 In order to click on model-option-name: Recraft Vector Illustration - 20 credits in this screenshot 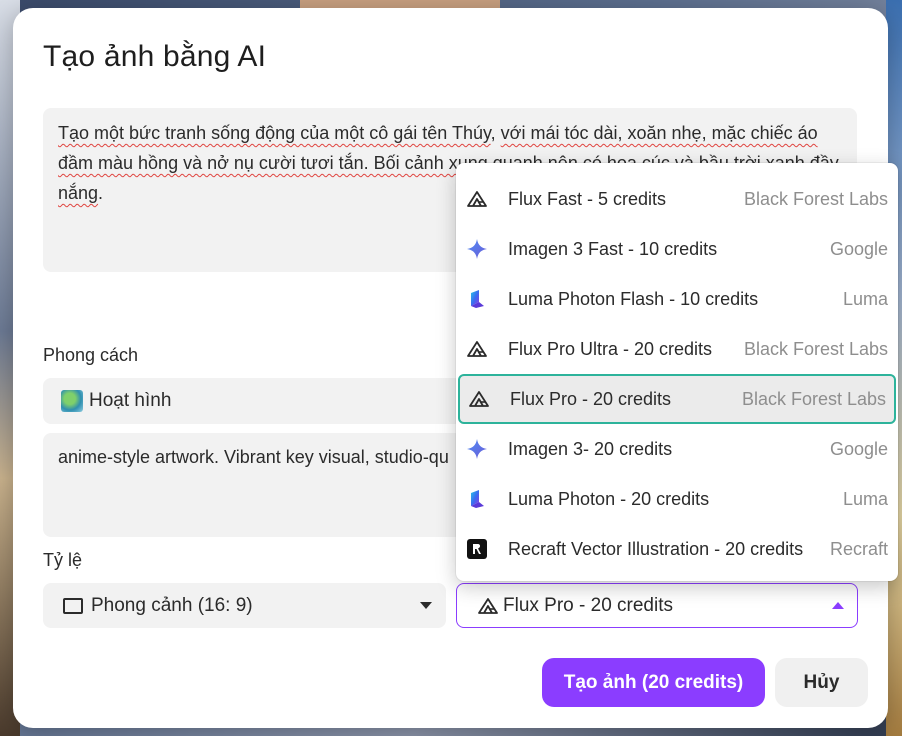, I will do `click(656, 548)`.